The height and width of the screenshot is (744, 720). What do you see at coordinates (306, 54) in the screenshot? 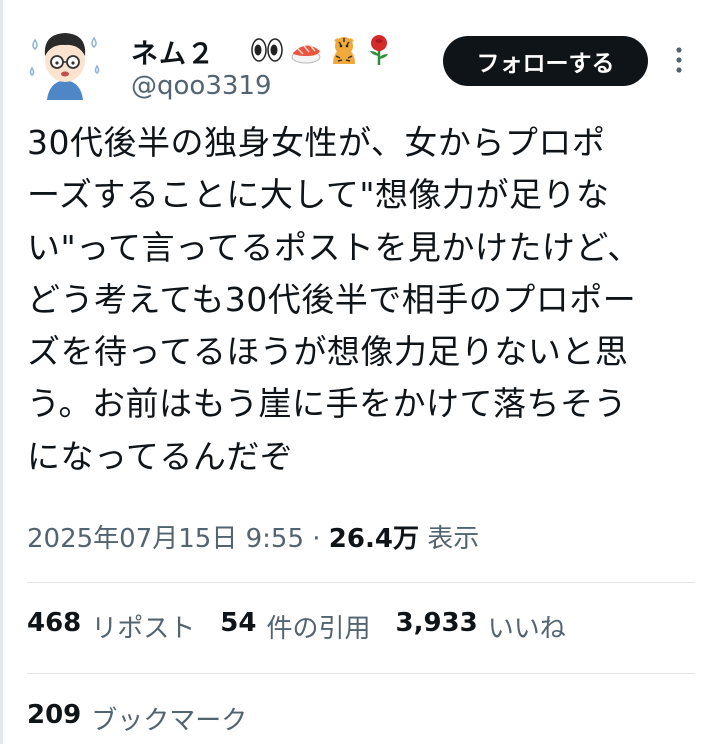
I see `sushi-icon` at bounding box center [306, 54].